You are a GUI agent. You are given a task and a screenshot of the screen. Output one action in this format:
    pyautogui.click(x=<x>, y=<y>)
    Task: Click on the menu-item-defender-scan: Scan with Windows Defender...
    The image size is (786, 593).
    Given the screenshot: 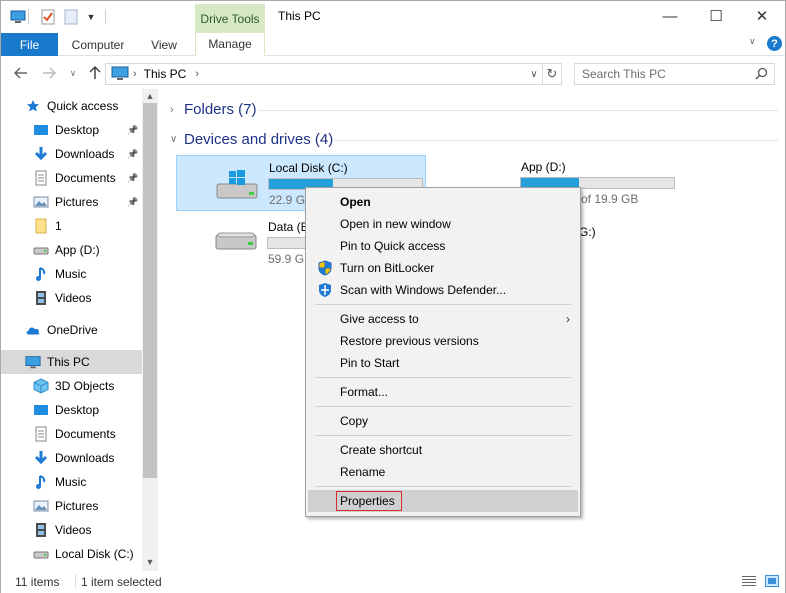 What is the action you would take?
    pyautogui.click(x=443, y=290)
    